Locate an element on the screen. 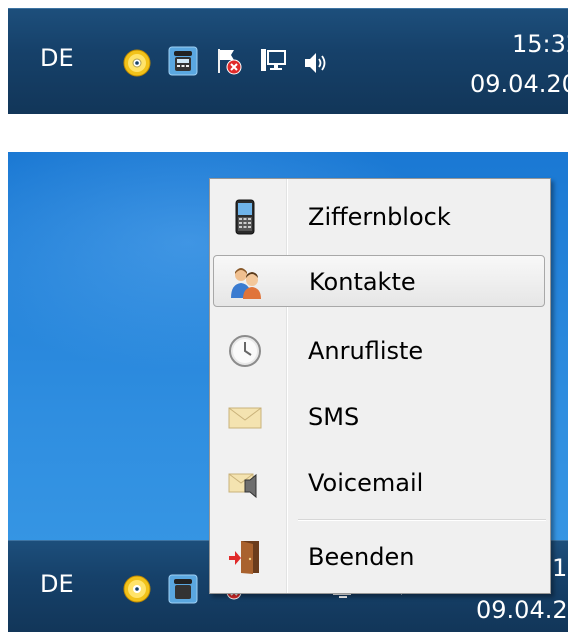  menu-item-kontakte: Kontakte is located at coordinates (379, 281).